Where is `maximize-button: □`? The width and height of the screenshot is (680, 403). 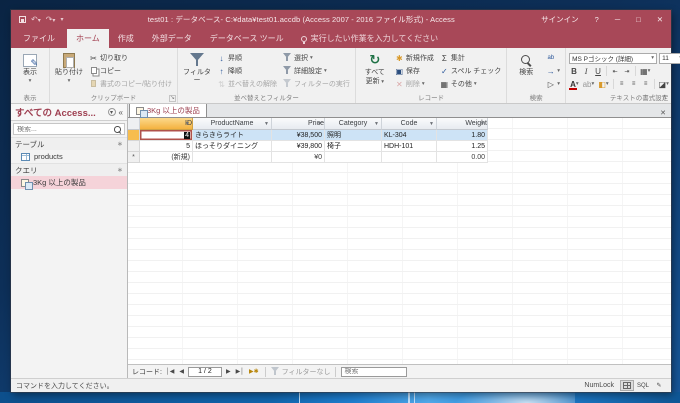
maximize-button: □ is located at coordinates (638, 19).